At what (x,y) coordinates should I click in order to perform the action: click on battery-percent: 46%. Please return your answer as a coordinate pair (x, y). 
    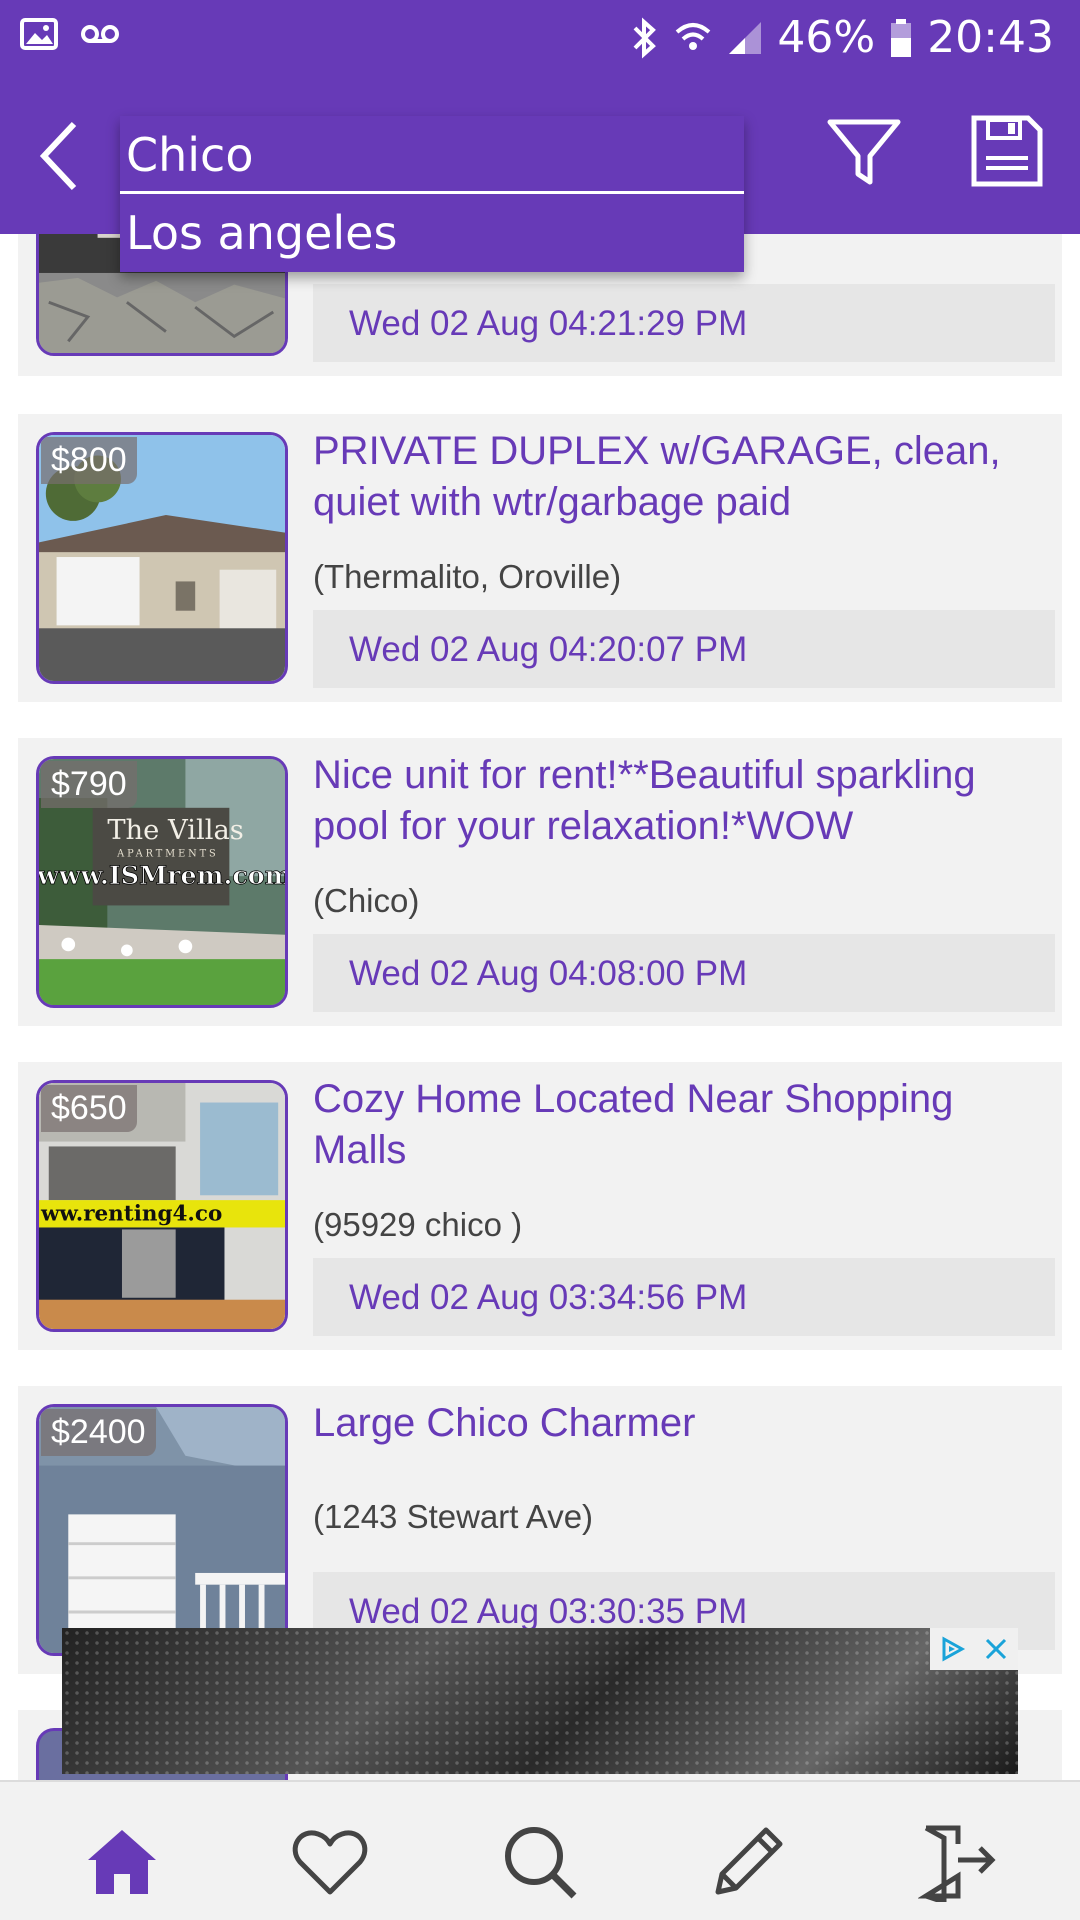
    Looking at the image, I should click on (826, 37).